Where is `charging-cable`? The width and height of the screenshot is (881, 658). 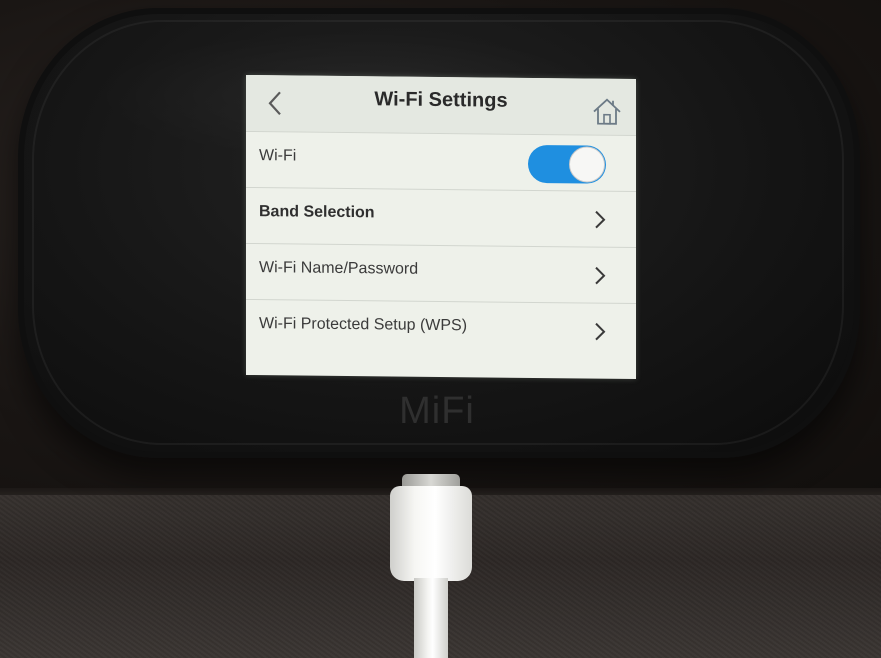
charging-cable is located at coordinates (431, 618).